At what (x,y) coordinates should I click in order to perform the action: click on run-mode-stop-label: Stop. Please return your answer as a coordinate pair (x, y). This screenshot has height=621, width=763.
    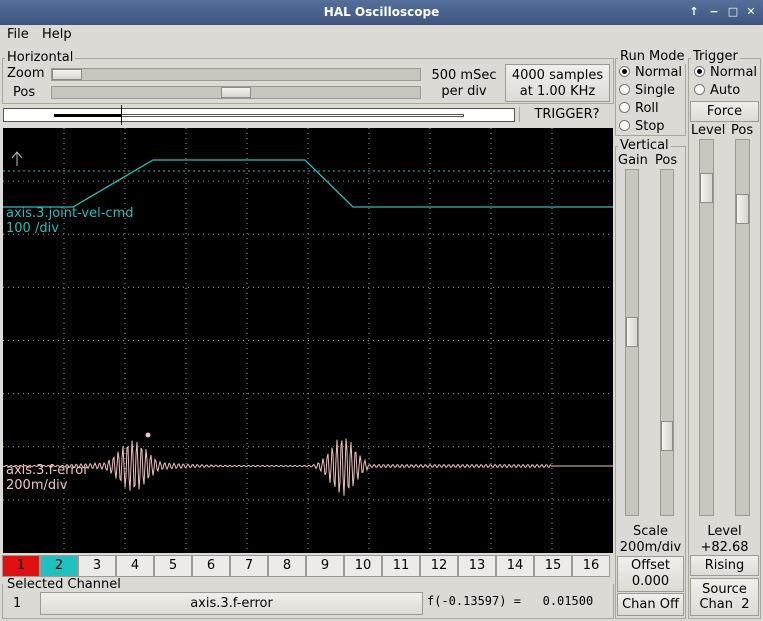
    Looking at the image, I should click on (650, 126).